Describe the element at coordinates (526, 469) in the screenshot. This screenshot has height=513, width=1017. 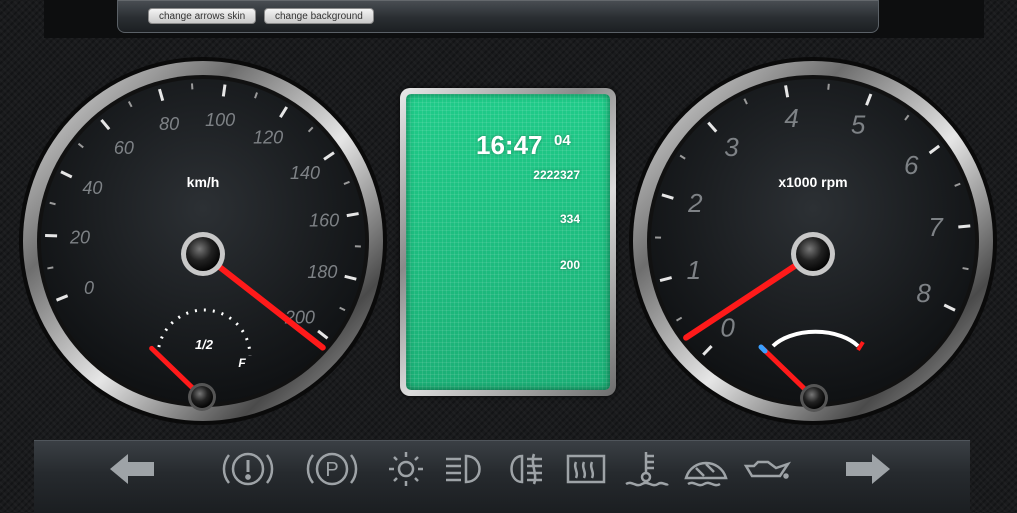
I see `fog-light-icon` at that location.